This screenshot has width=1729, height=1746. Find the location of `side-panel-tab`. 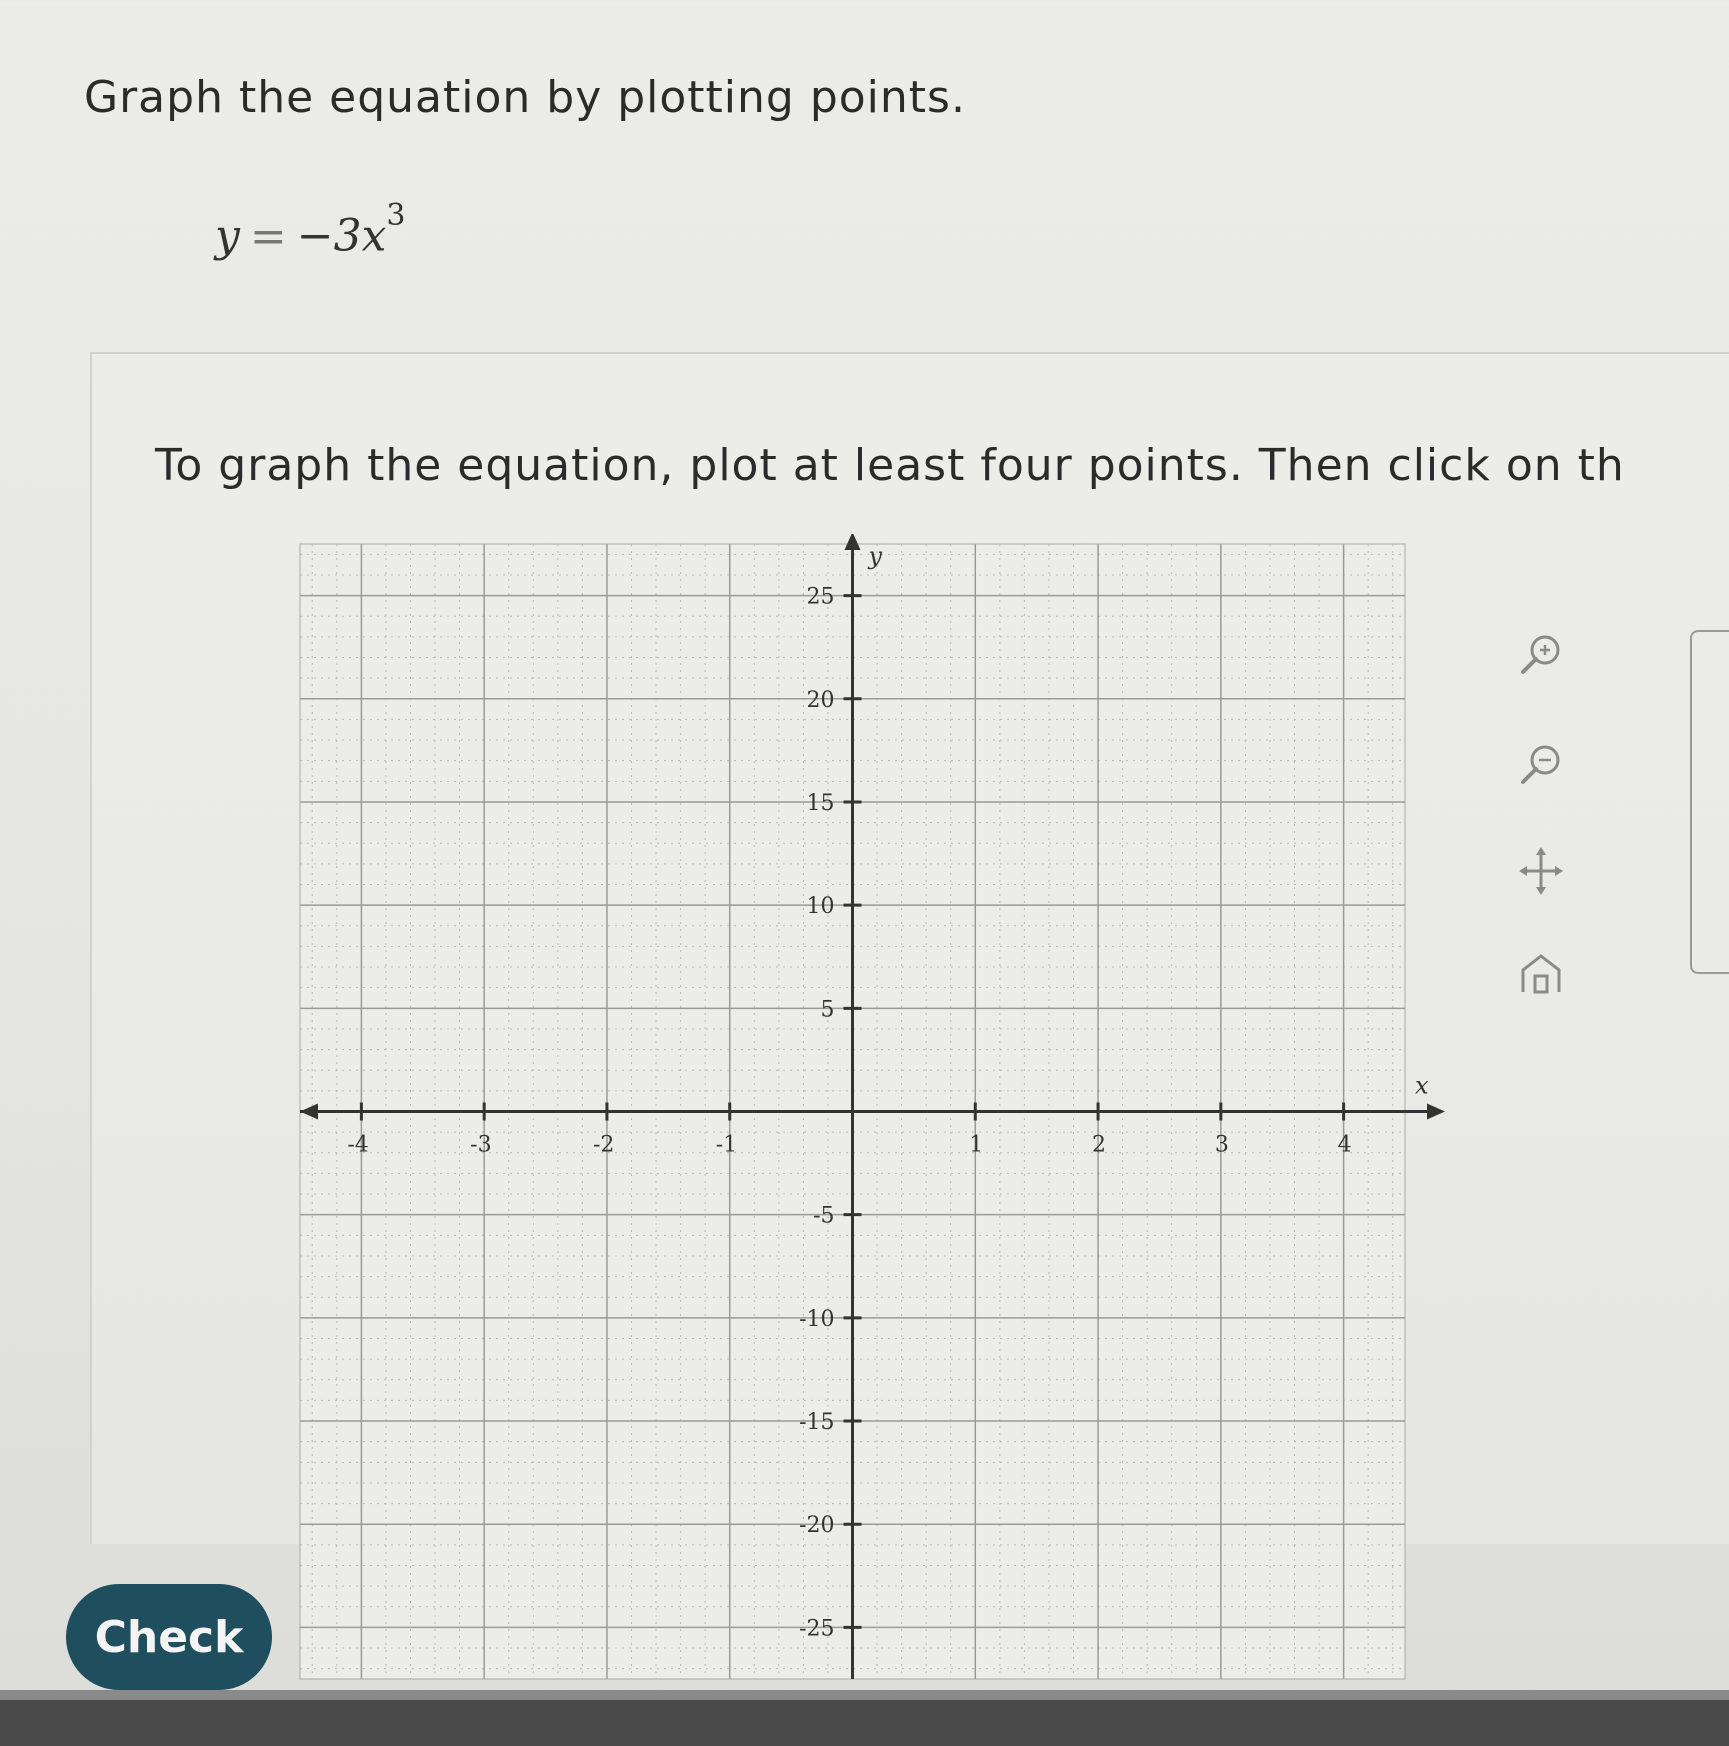

side-panel-tab is located at coordinates (1709, 802).